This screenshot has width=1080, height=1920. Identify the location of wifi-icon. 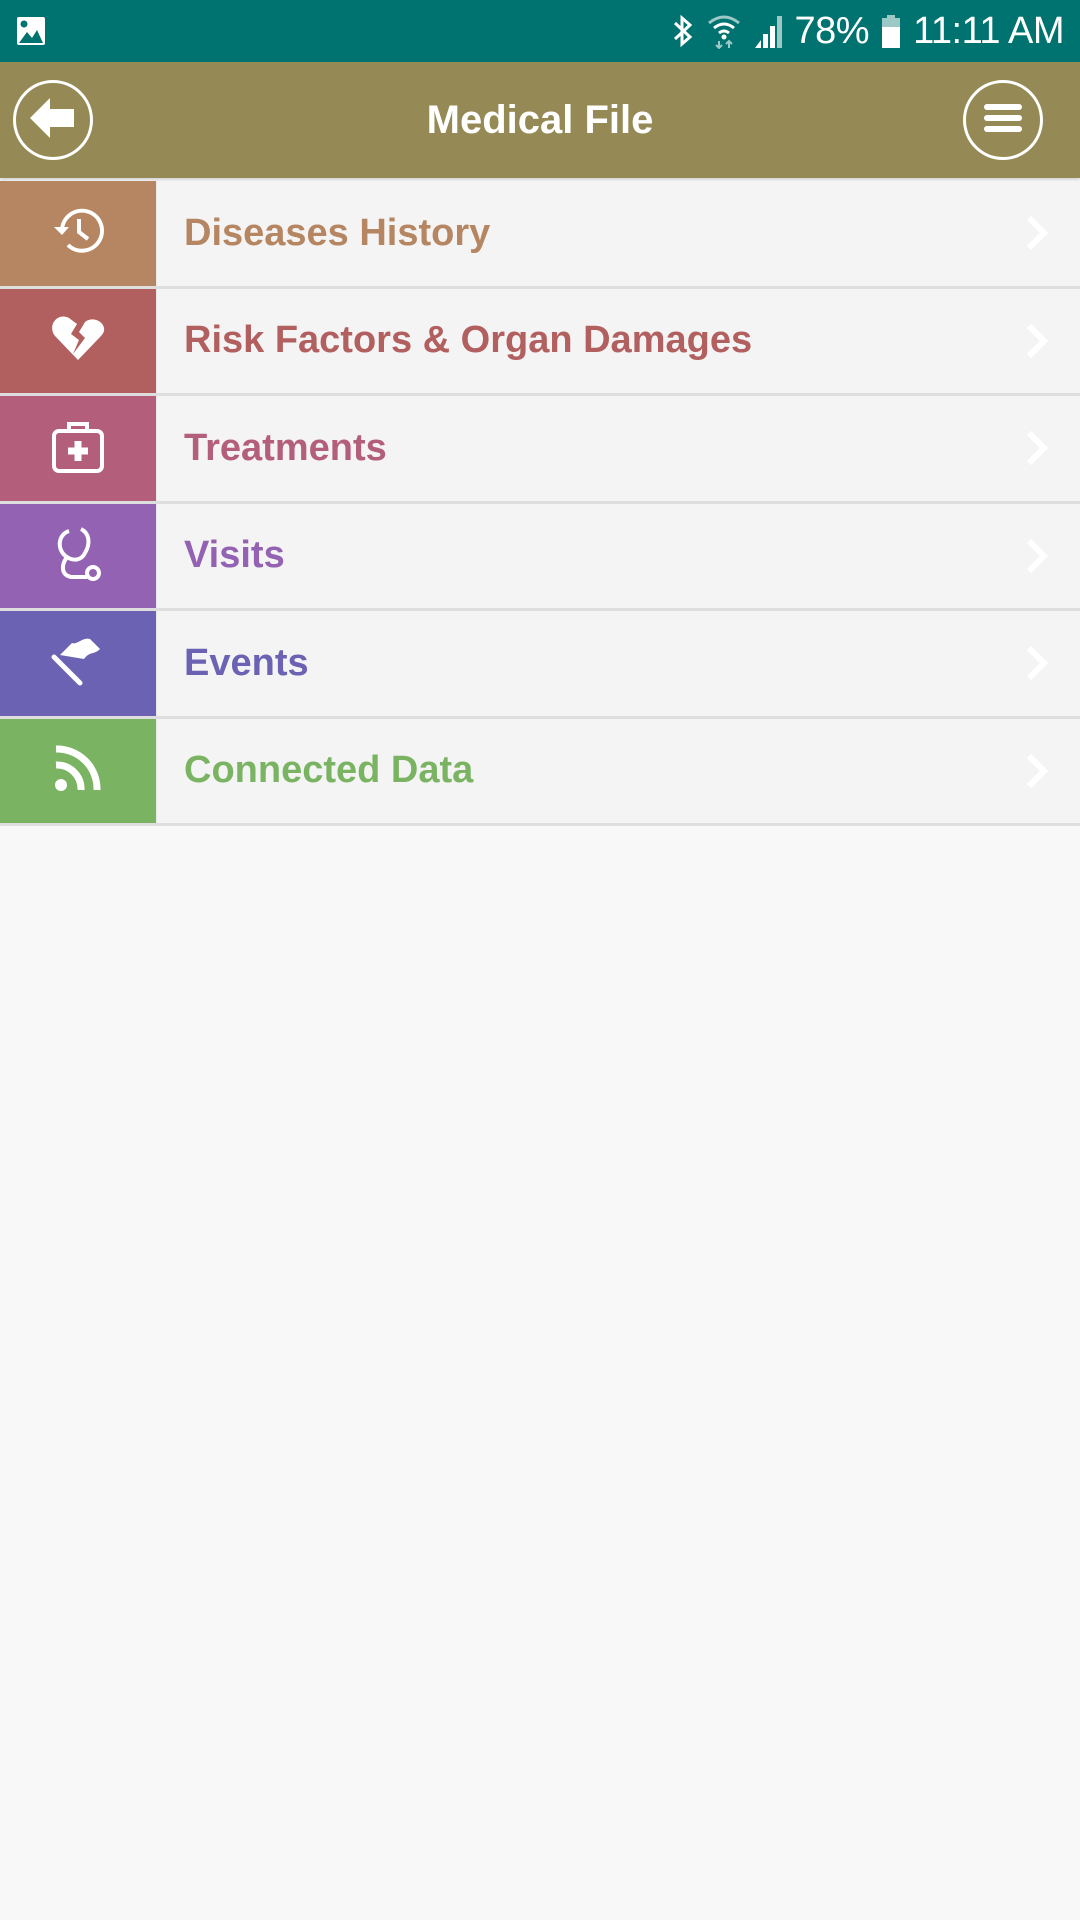
(724, 31).